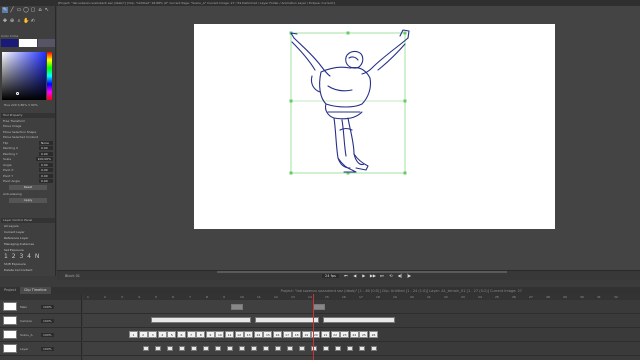 Image resolution: width=640 pixels, height=360 pixels. Describe the element at coordinates (5, 10) in the screenshot. I see `tool-icon: ✎` at that location.